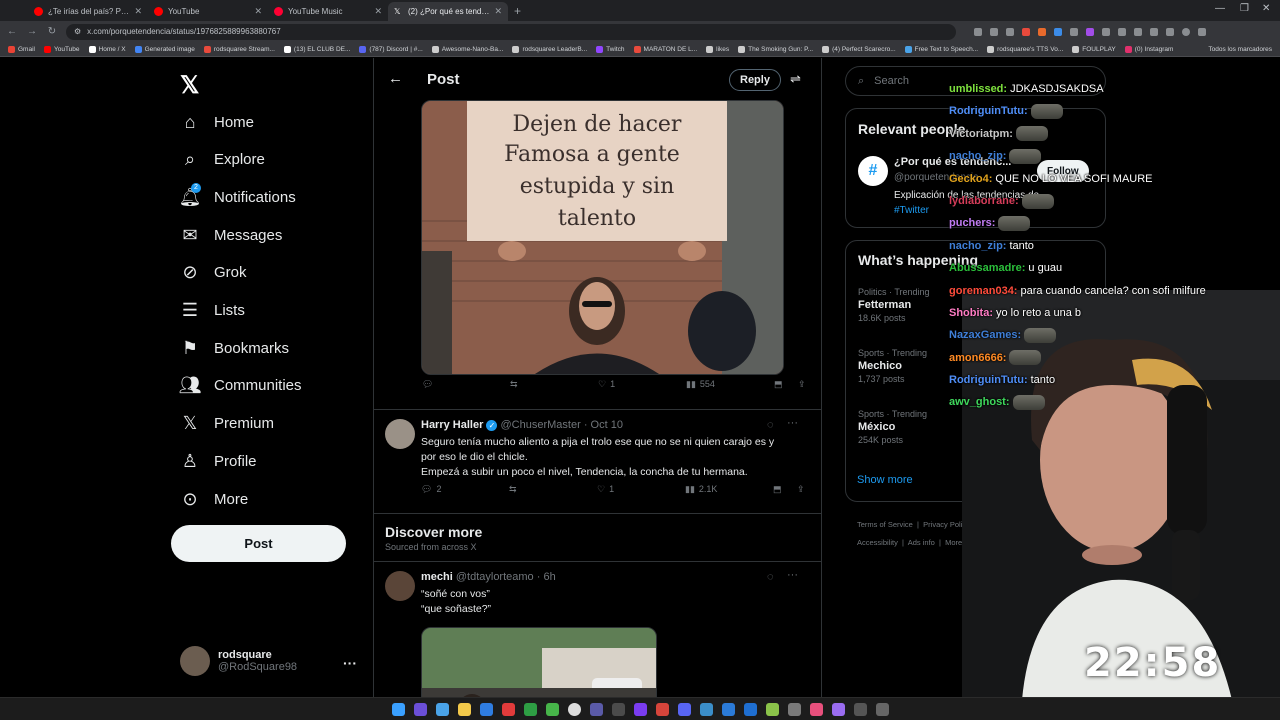 This screenshot has height=720, width=1280. What do you see at coordinates (979, 402) in the screenshot?
I see `chat-username: awv_ghost:` at bounding box center [979, 402].